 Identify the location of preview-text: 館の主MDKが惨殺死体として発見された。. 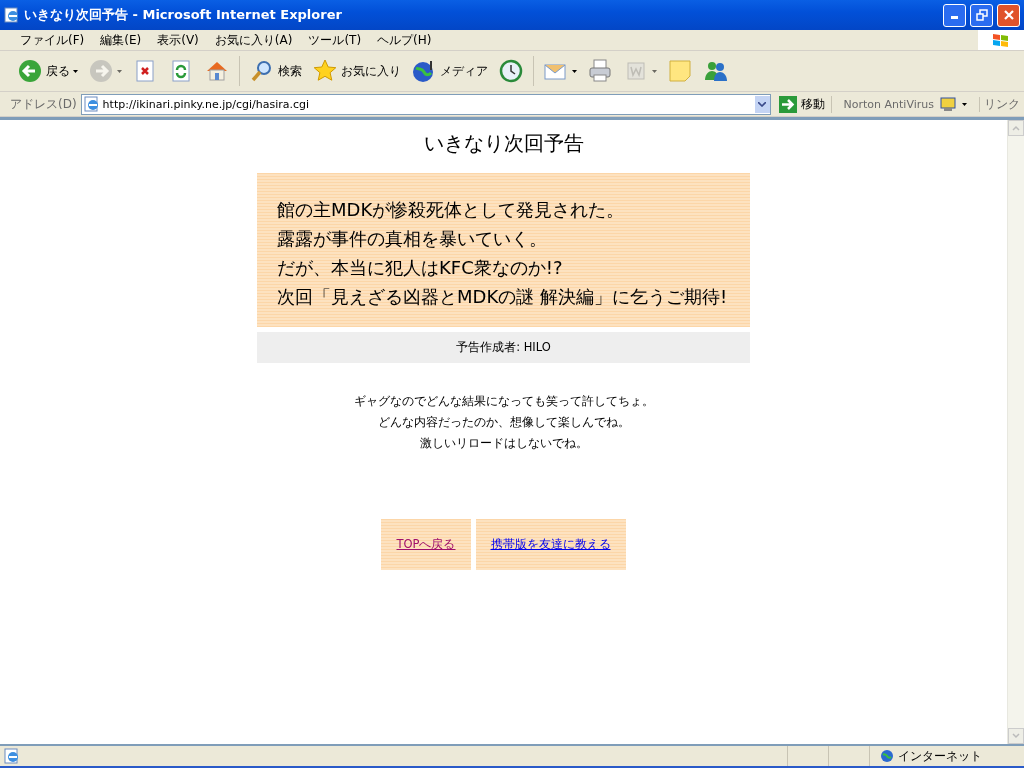
(451, 210).